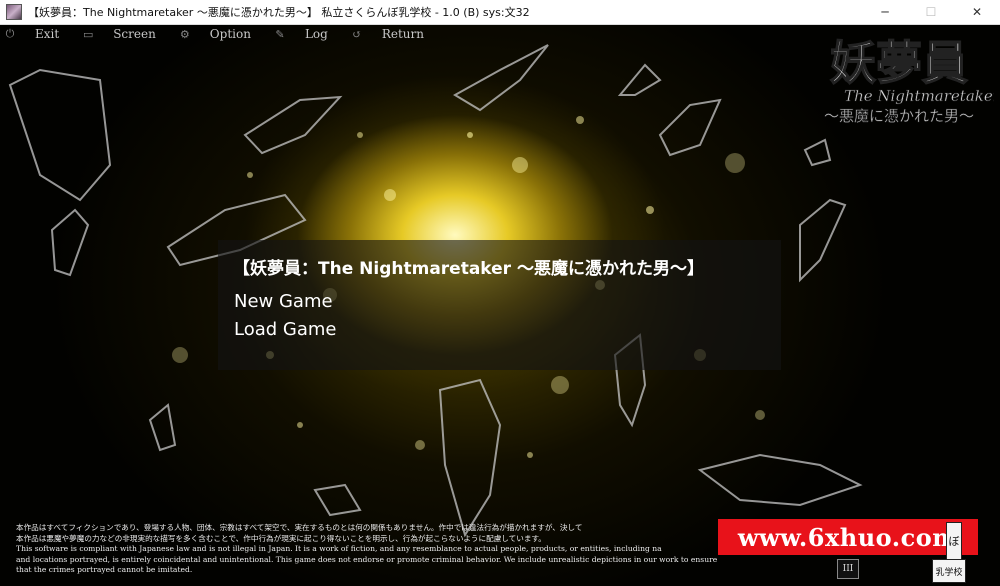 This screenshot has height=586, width=1000. I want to click on dialog-title: 【妖夢員：The Nightmaretaker ～悪魔に憑かれた男～】, so click(468, 269).